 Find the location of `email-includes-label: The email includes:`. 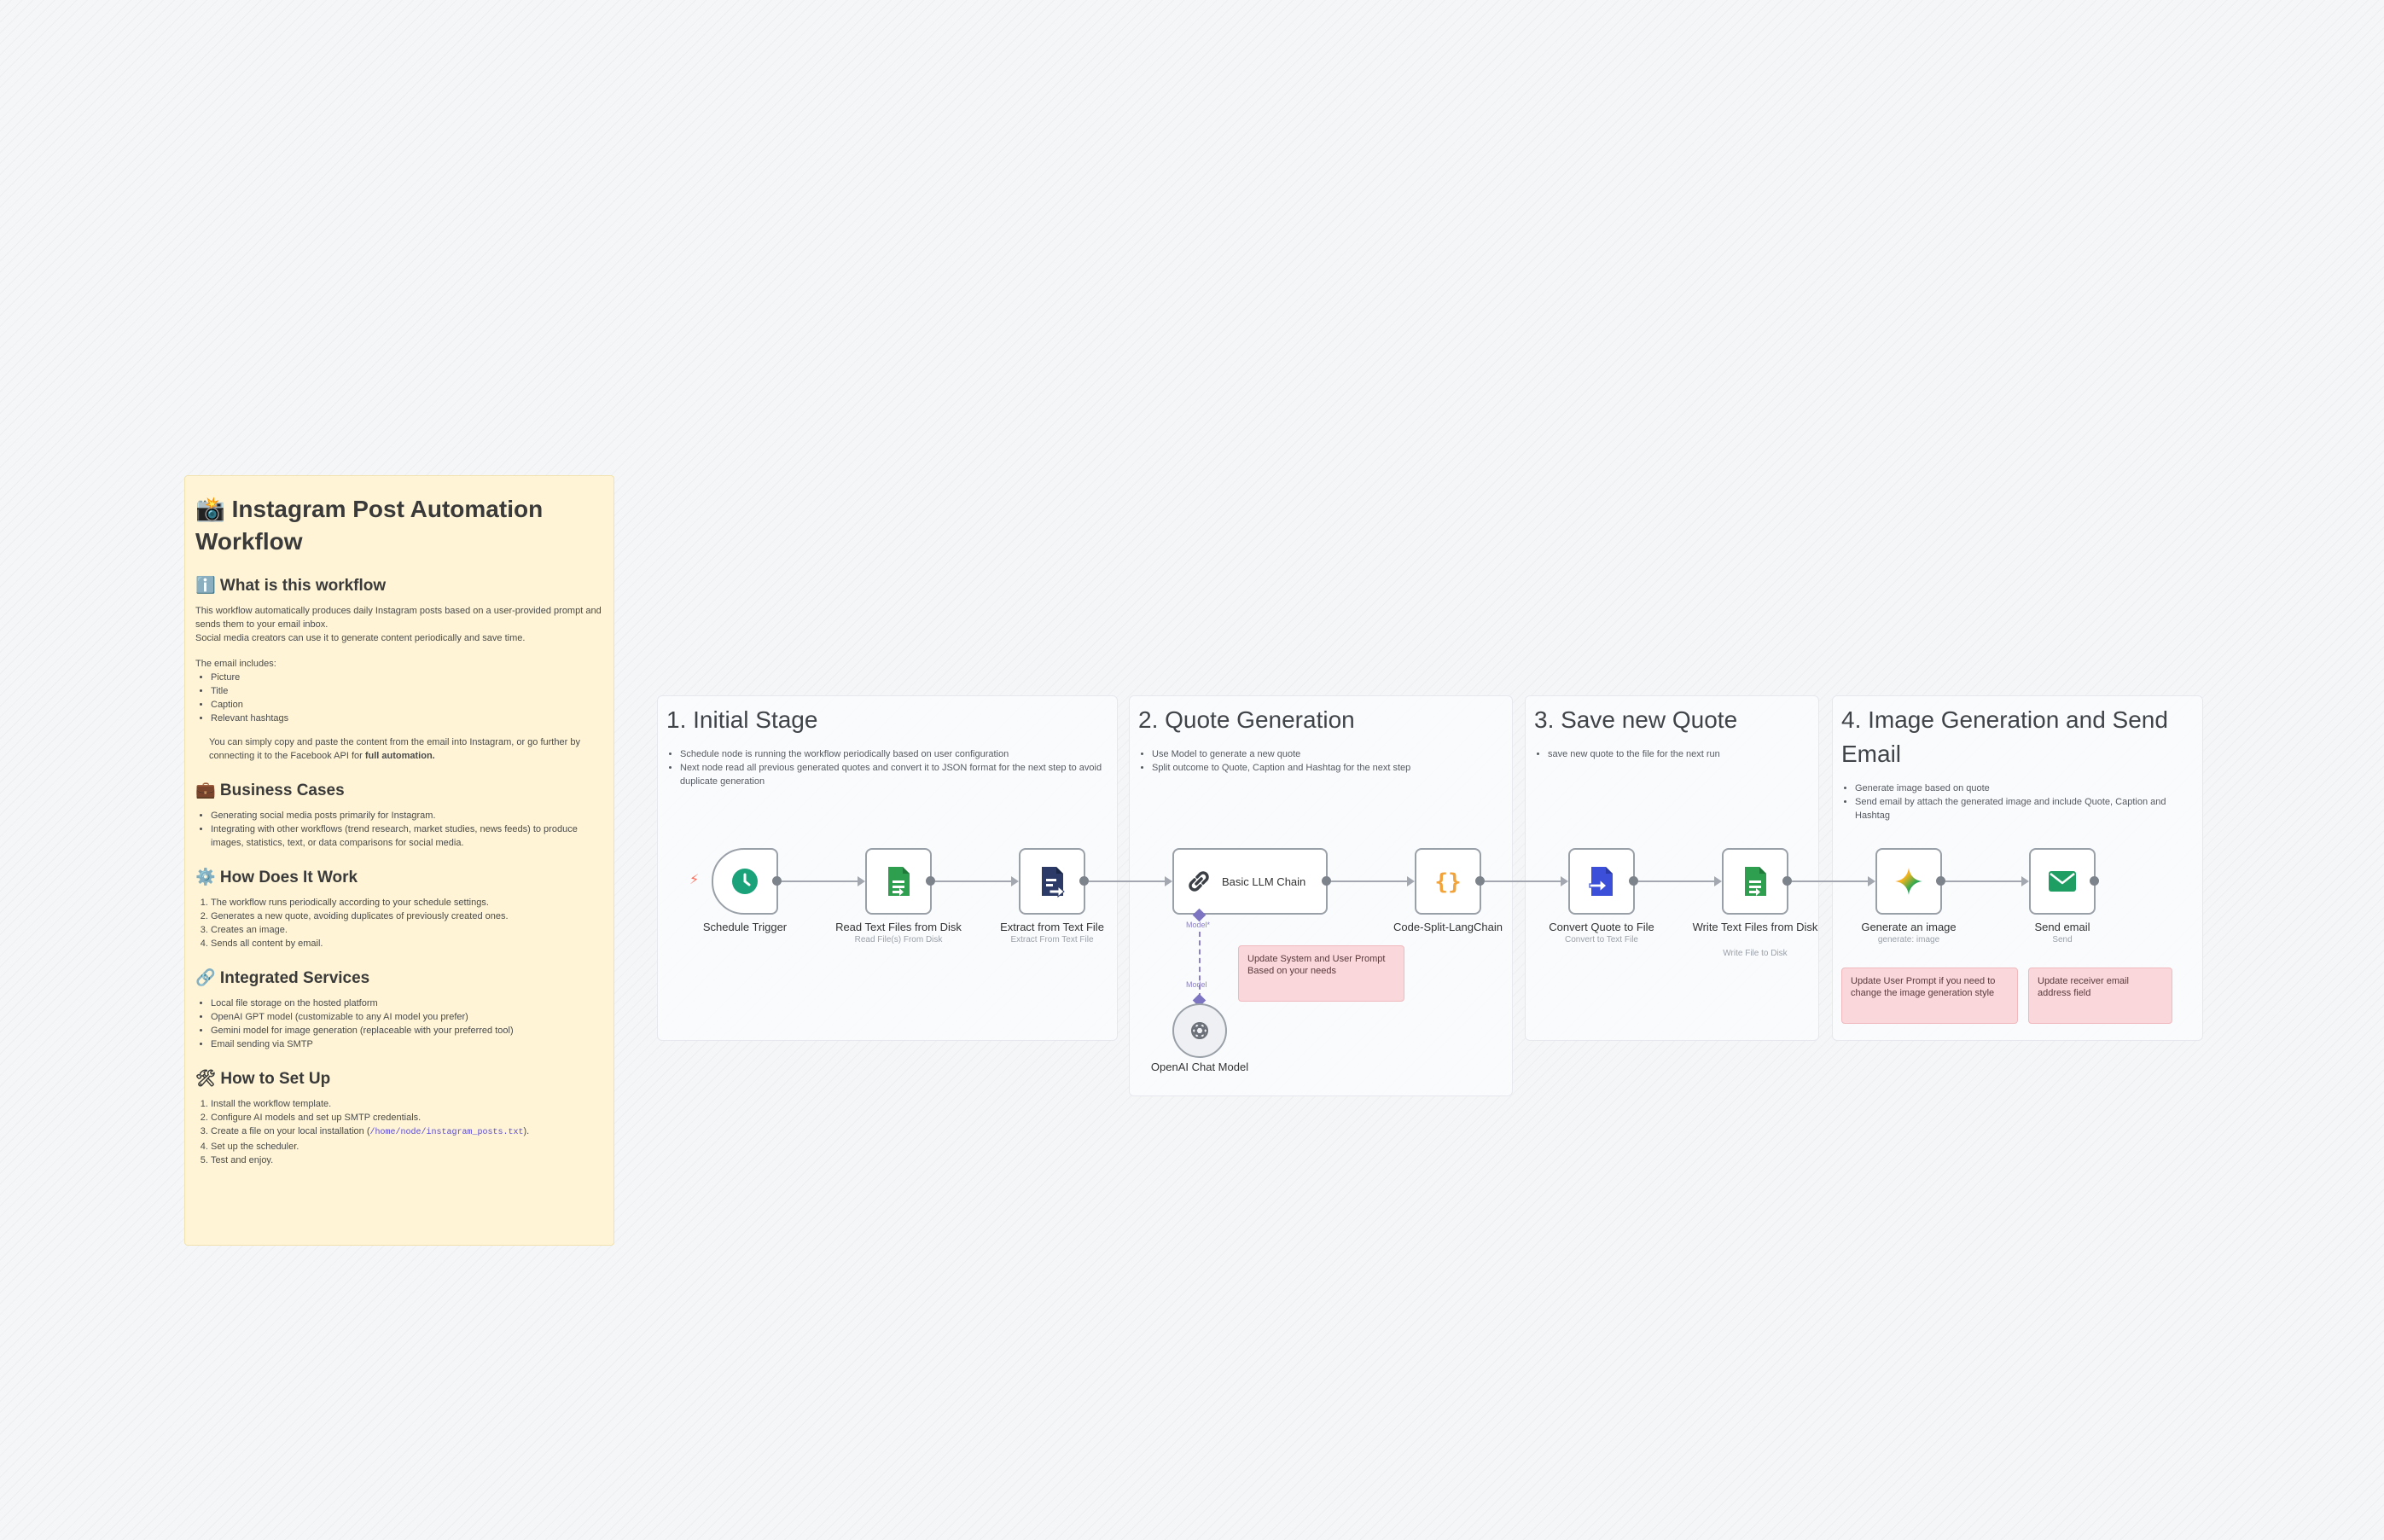

email-includes-label: The email includes: is located at coordinates (235, 664).